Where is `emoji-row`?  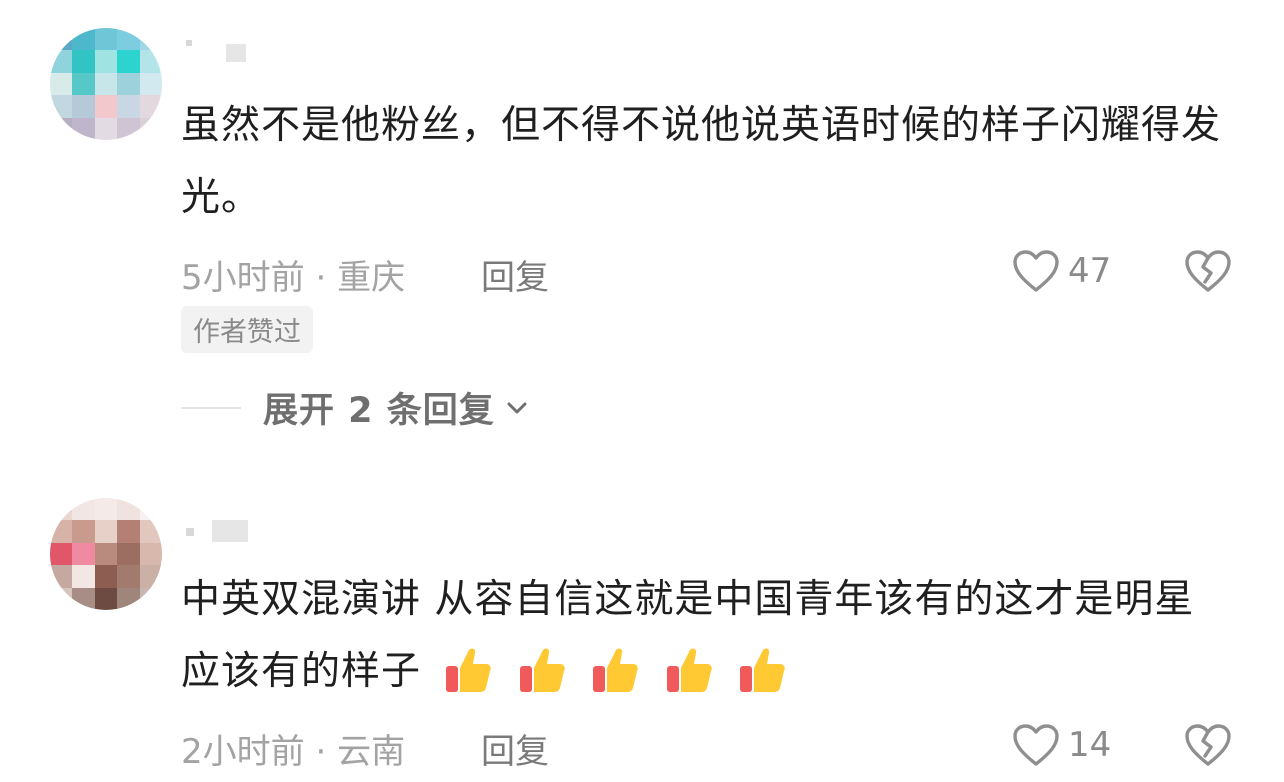 emoji-row is located at coordinates (611, 671).